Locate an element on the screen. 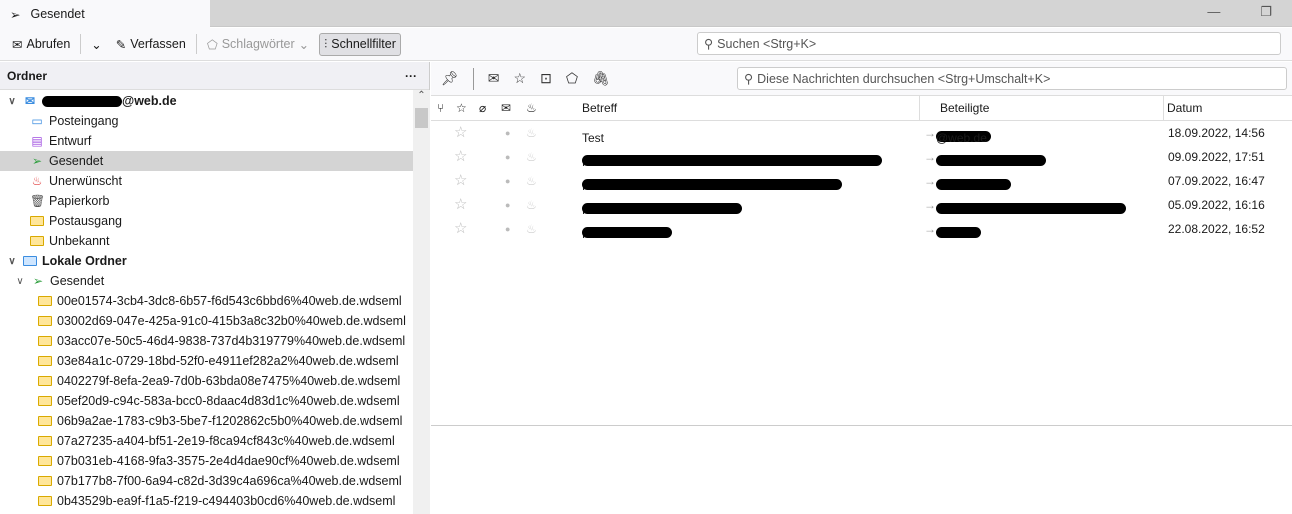 The image size is (1292, 514). message-row: ☆ ● ♨ Re: → 05.09.2022, 16:16 is located at coordinates (861, 205).